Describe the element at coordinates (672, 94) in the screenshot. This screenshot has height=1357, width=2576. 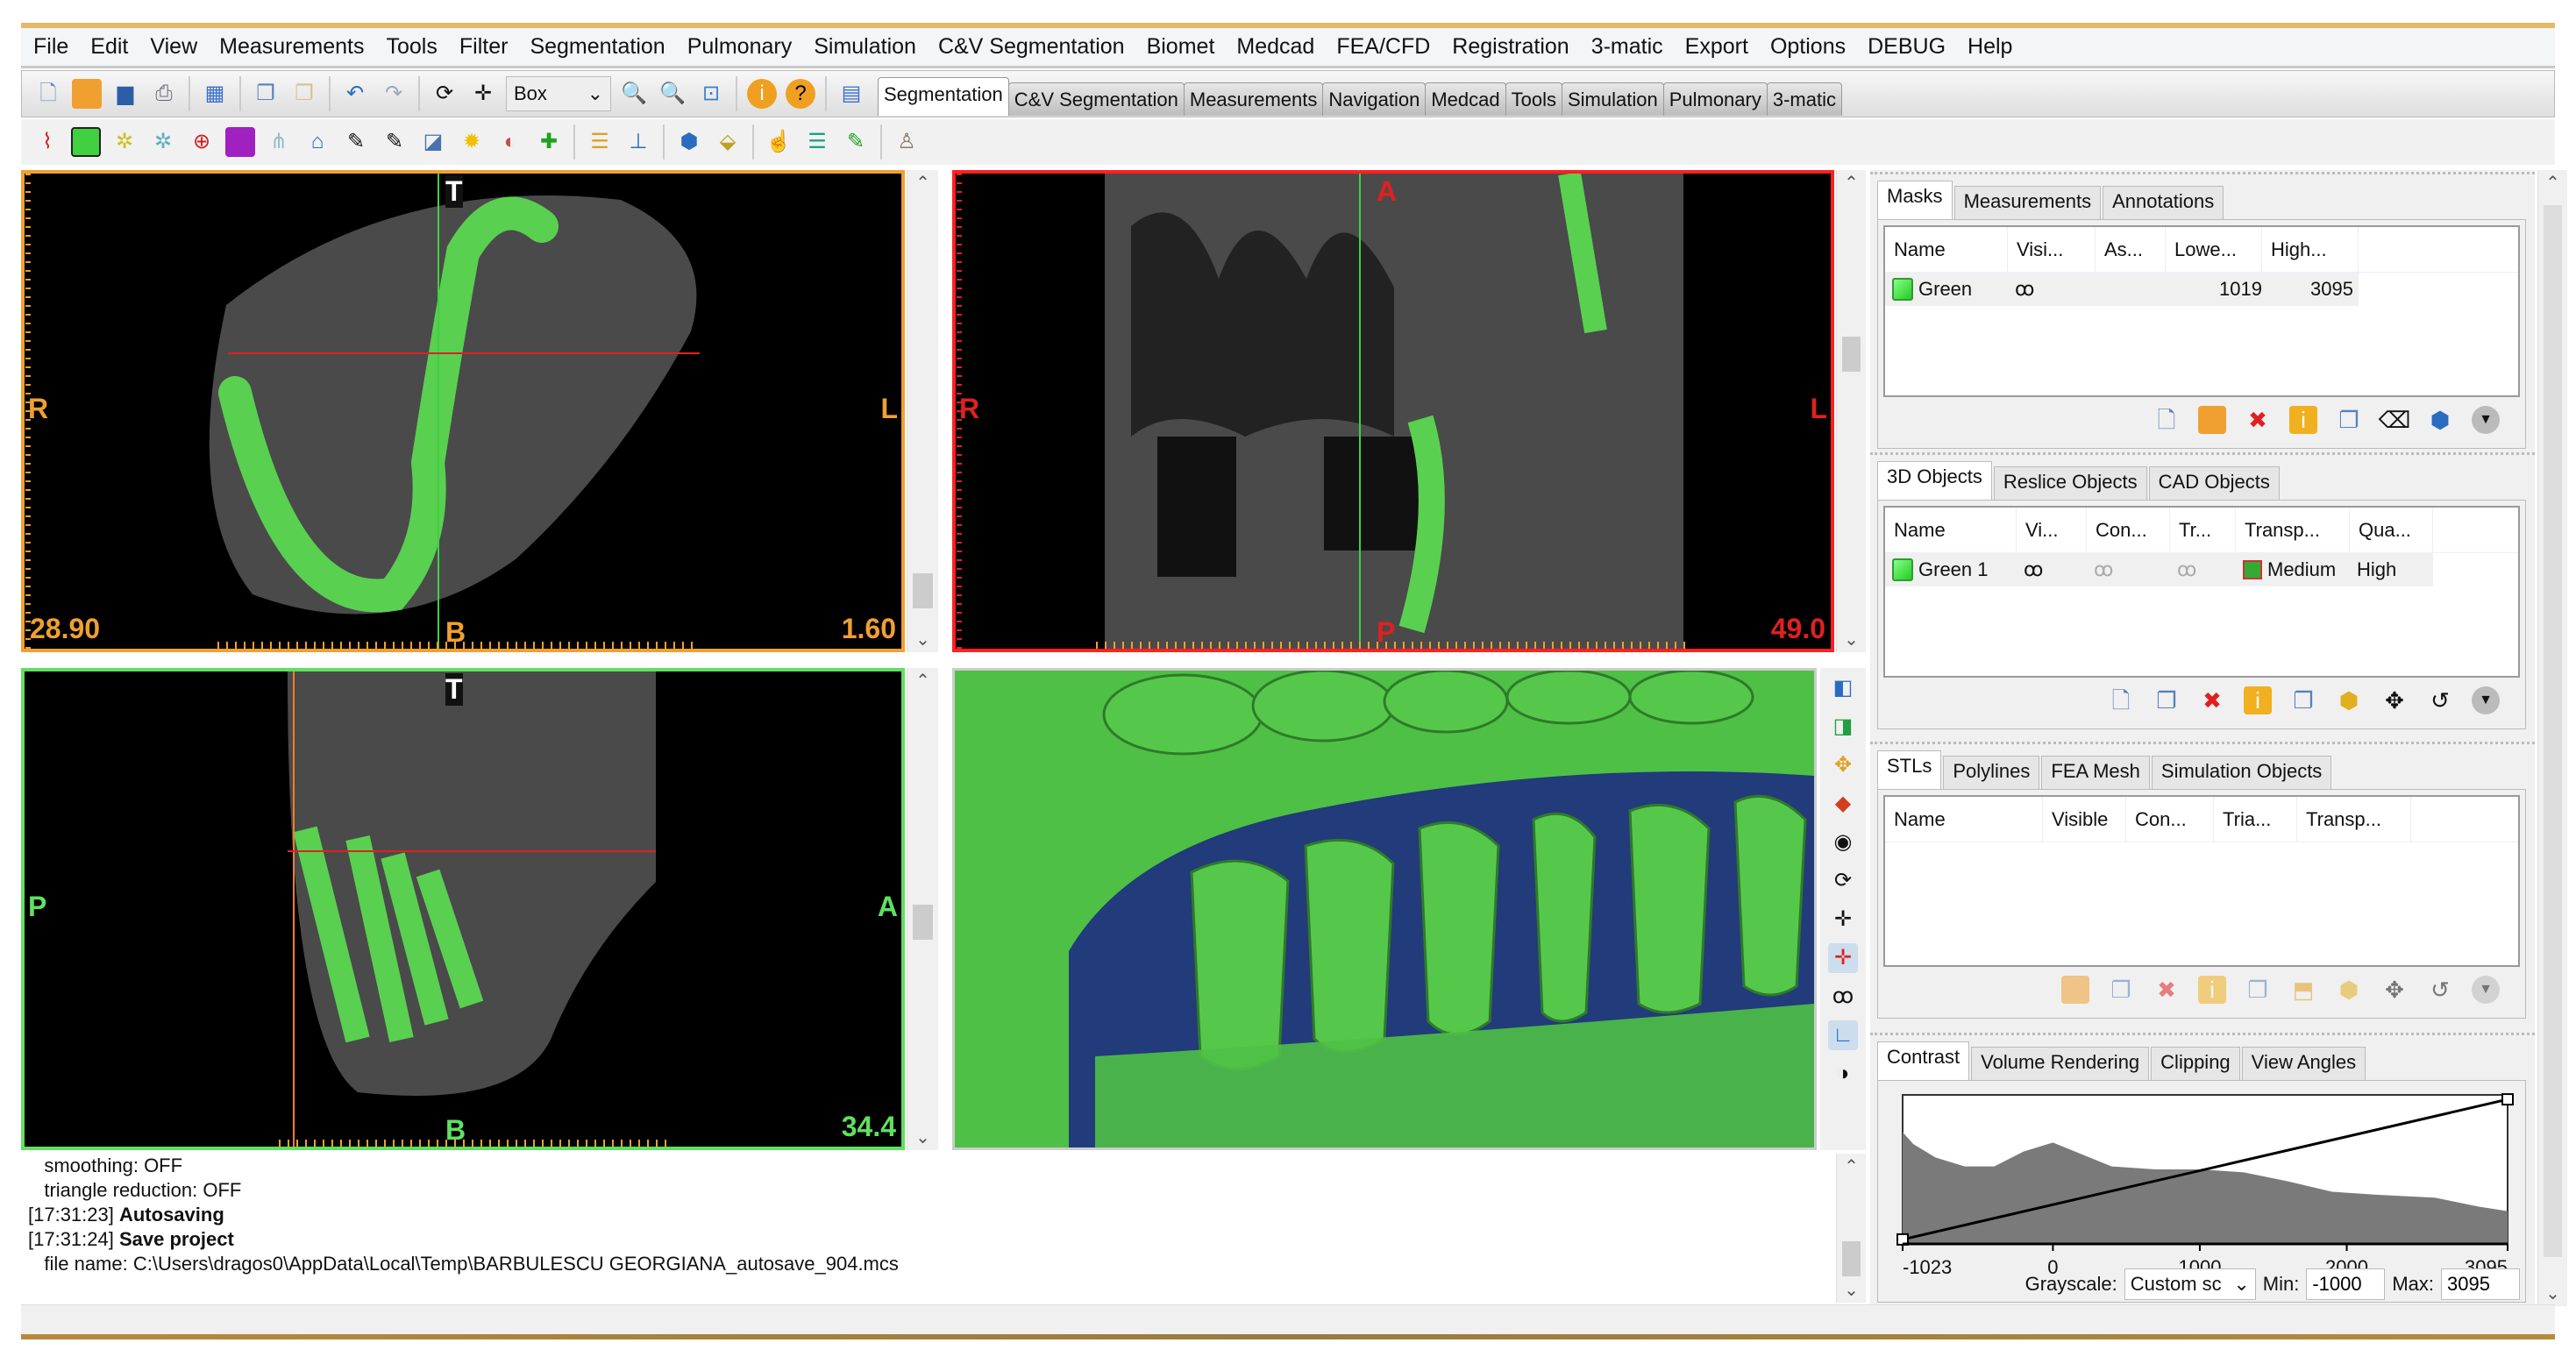
I see `zoom-reset-icon: 🔍` at that location.